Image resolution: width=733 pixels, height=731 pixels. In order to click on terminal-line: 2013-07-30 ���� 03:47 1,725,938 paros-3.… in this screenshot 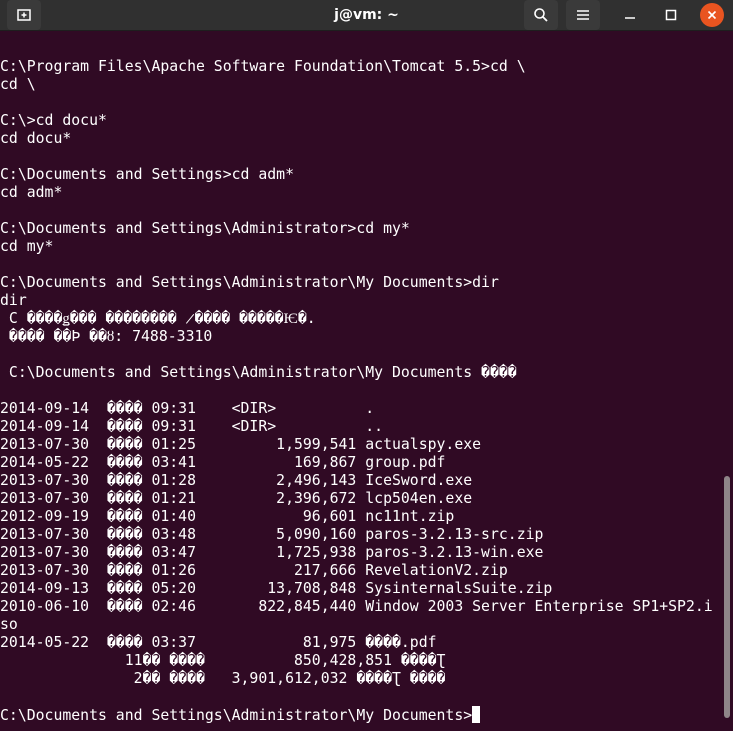, I will do `click(361, 553)`.